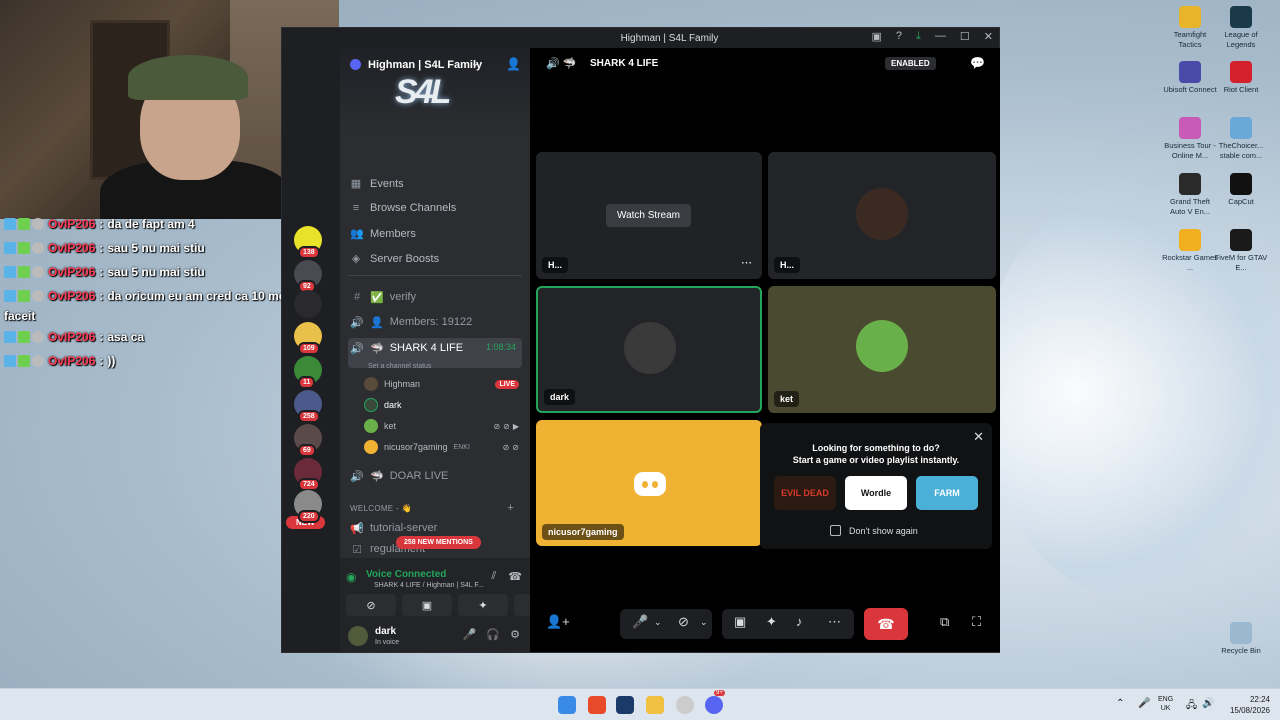  What do you see at coordinates (438, 542) in the screenshot?
I see `new-mentions-pill: 258 NEW MENTIONS` at bounding box center [438, 542].